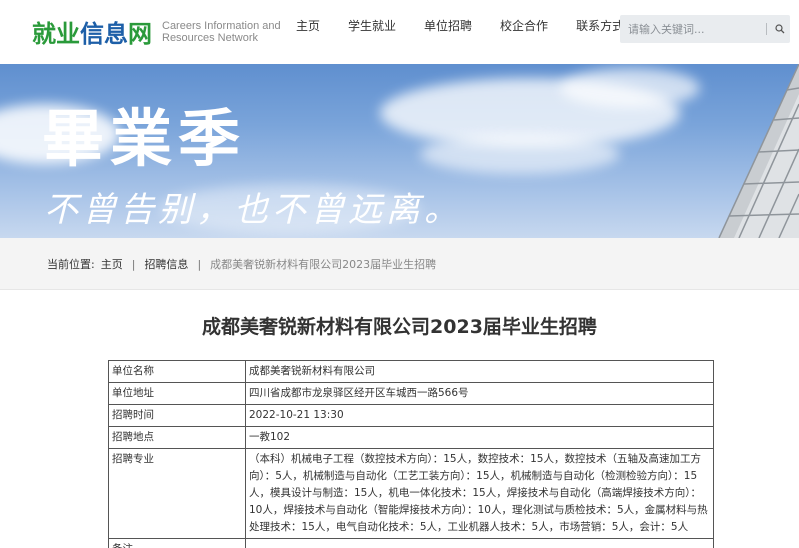  What do you see at coordinates (372, 25) in the screenshot?
I see `nav-student-employment: 学生就业` at bounding box center [372, 25].